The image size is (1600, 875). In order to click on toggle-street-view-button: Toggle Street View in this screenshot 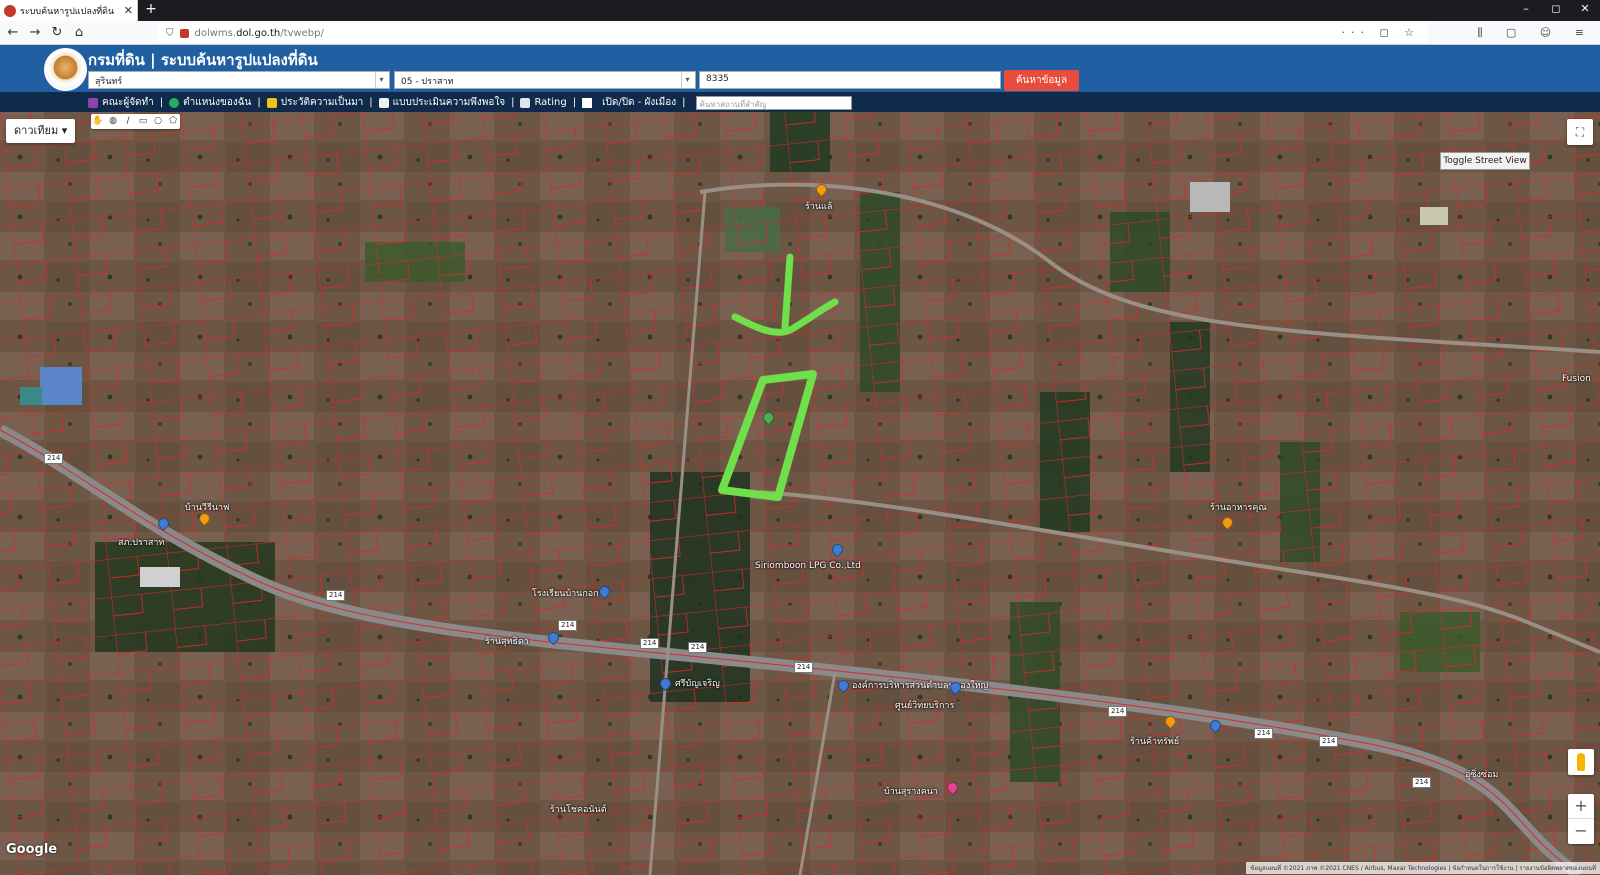, I will do `click(1485, 161)`.